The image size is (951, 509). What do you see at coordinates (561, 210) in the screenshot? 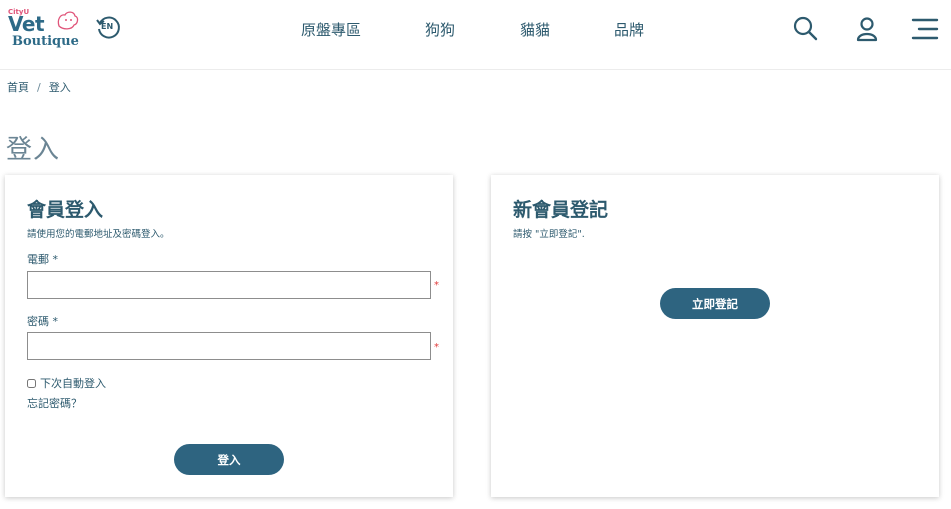
I see `register-title: 新會員登記` at bounding box center [561, 210].